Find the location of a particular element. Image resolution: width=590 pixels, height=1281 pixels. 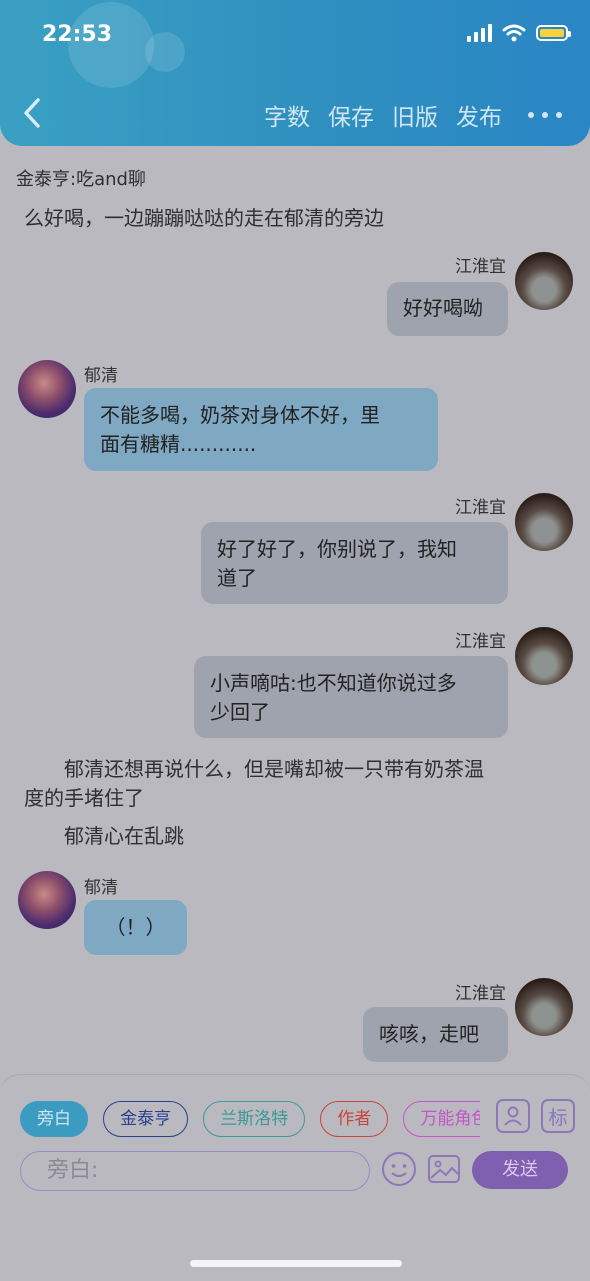

role-chip-lancelot: 兰斯洛特 is located at coordinates (254, 1119).